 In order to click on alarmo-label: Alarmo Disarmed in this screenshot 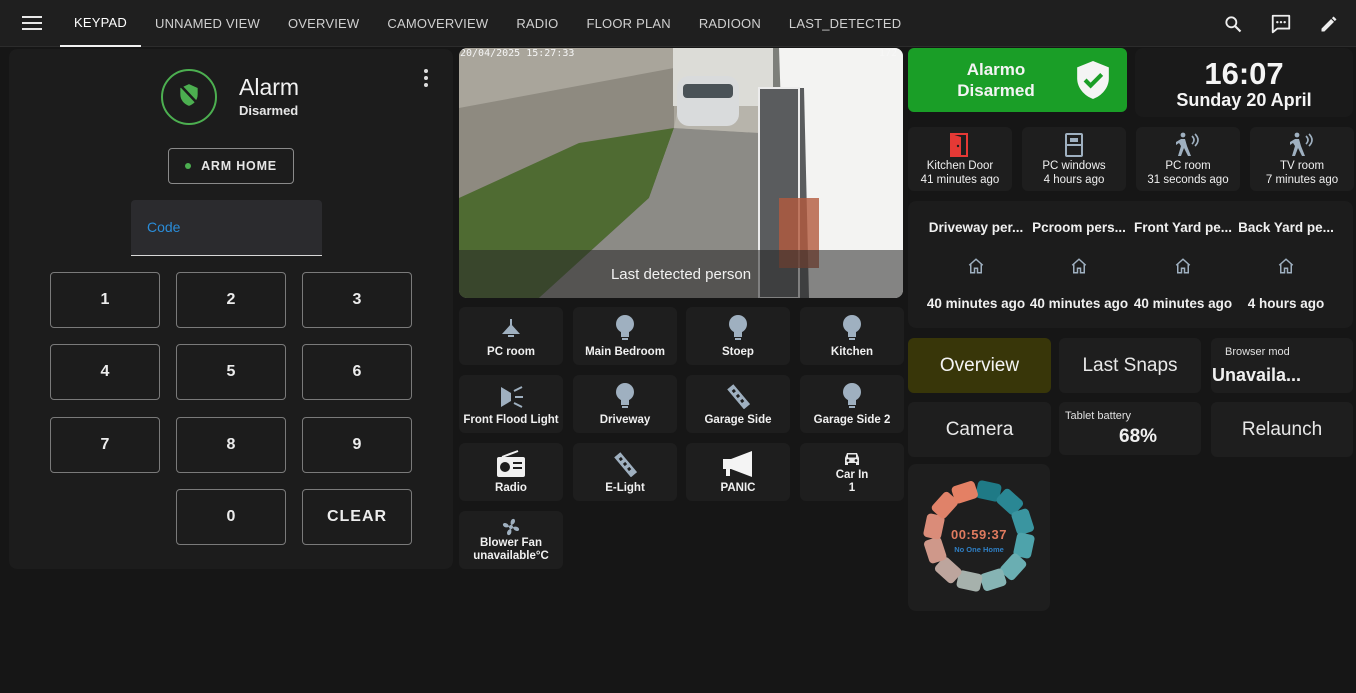, I will do `click(996, 80)`.